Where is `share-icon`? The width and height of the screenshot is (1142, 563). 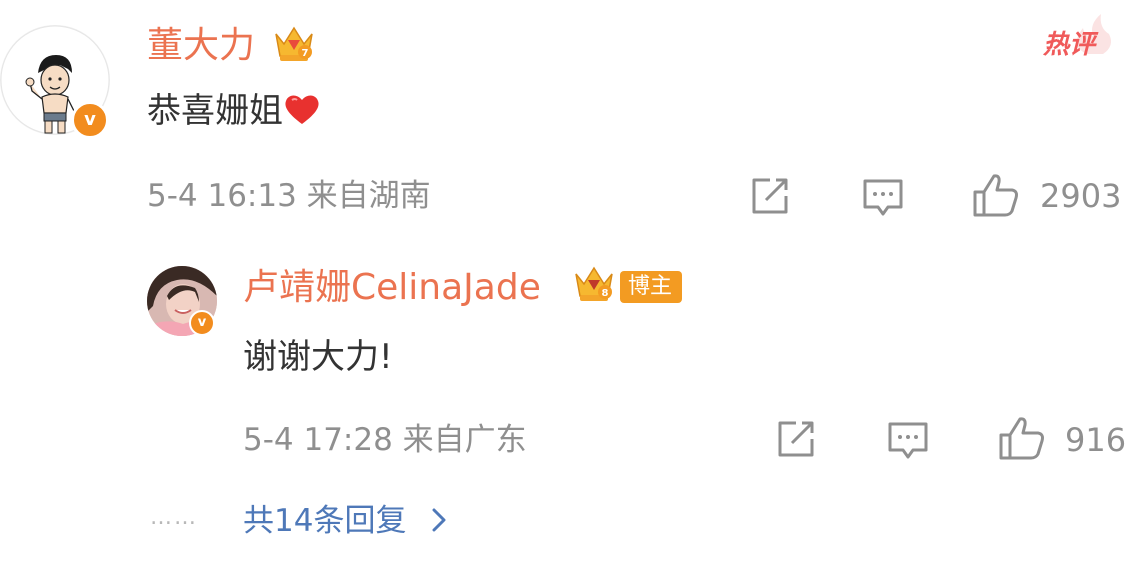 share-icon is located at coordinates (769, 197).